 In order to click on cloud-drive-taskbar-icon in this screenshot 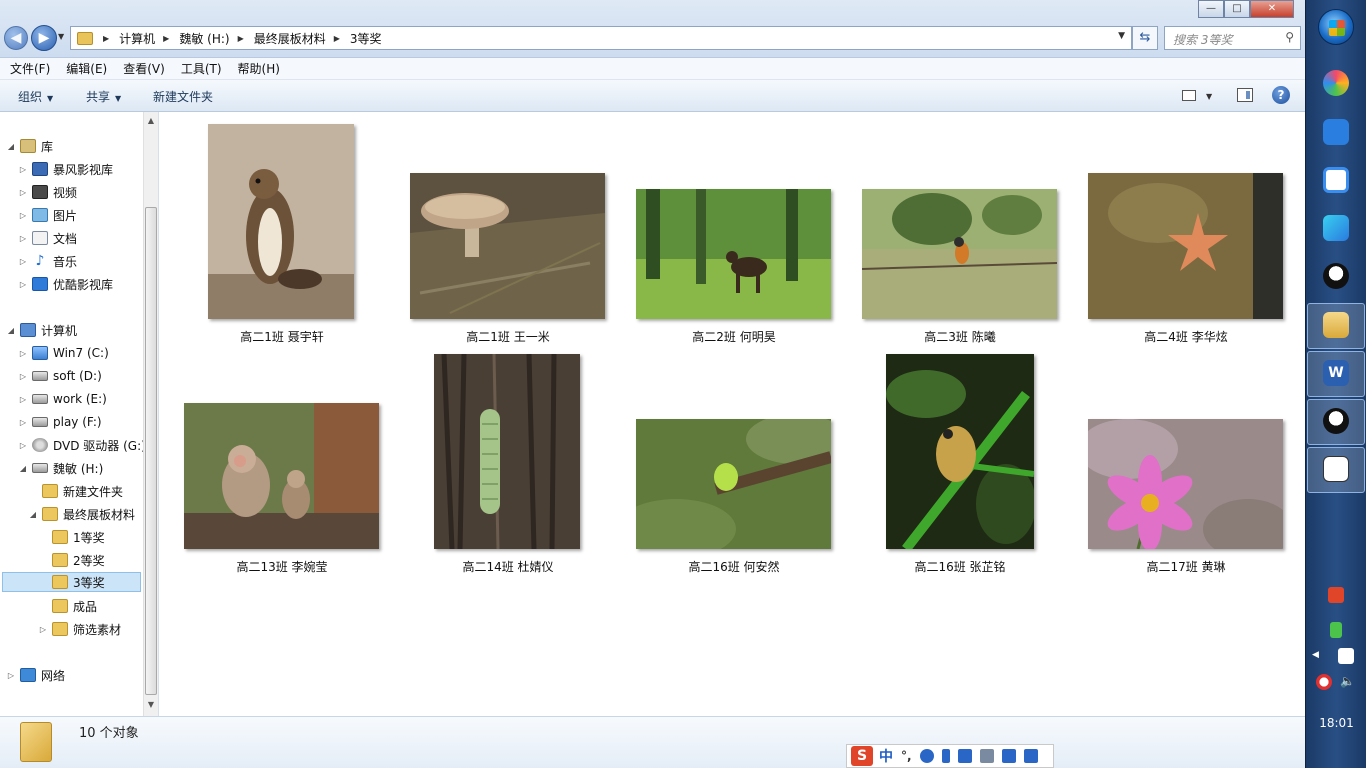, I will do `click(1336, 180)`.